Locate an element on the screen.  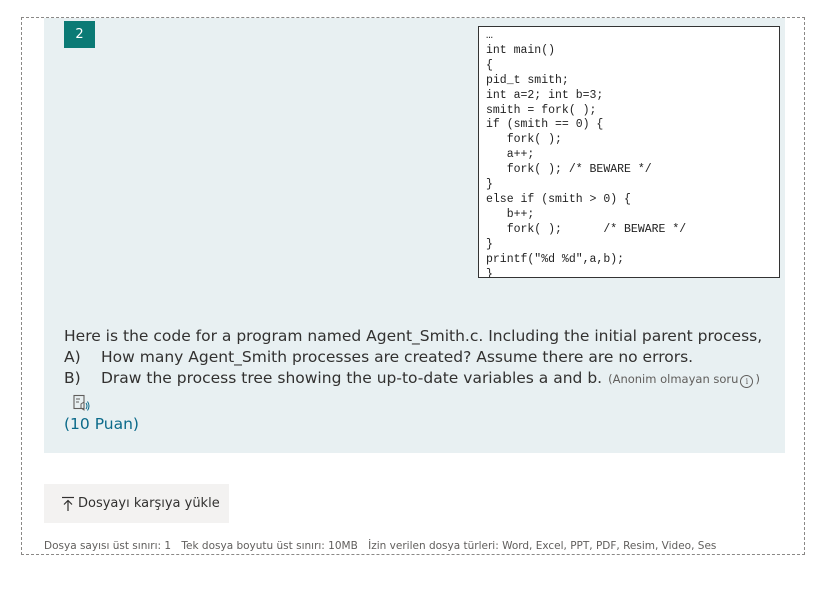
upload-arrow-icon is located at coordinates (68, 503).